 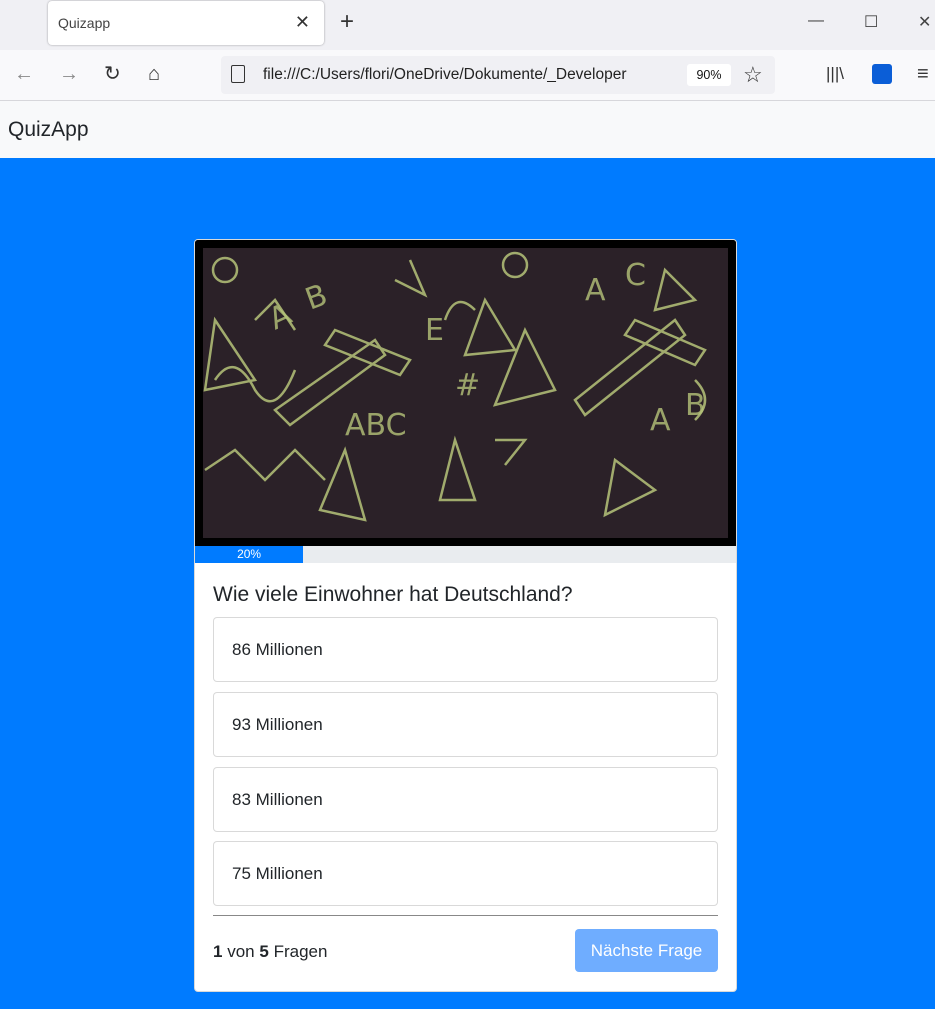 What do you see at coordinates (816, 21) in the screenshot?
I see `minimize-icon: —` at bounding box center [816, 21].